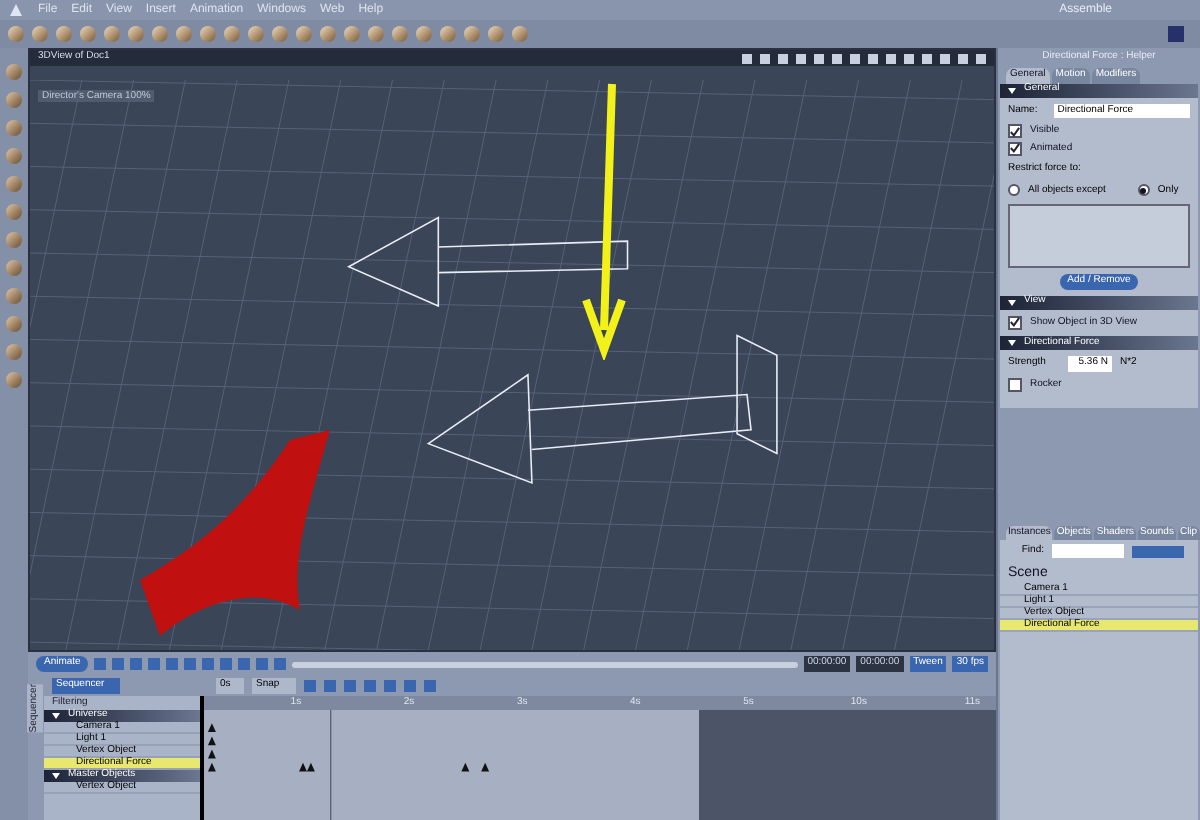 This screenshot has width=1200, height=820. What do you see at coordinates (545, 664) in the screenshot?
I see `timeline-scrubber` at bounding box center [545, 664].